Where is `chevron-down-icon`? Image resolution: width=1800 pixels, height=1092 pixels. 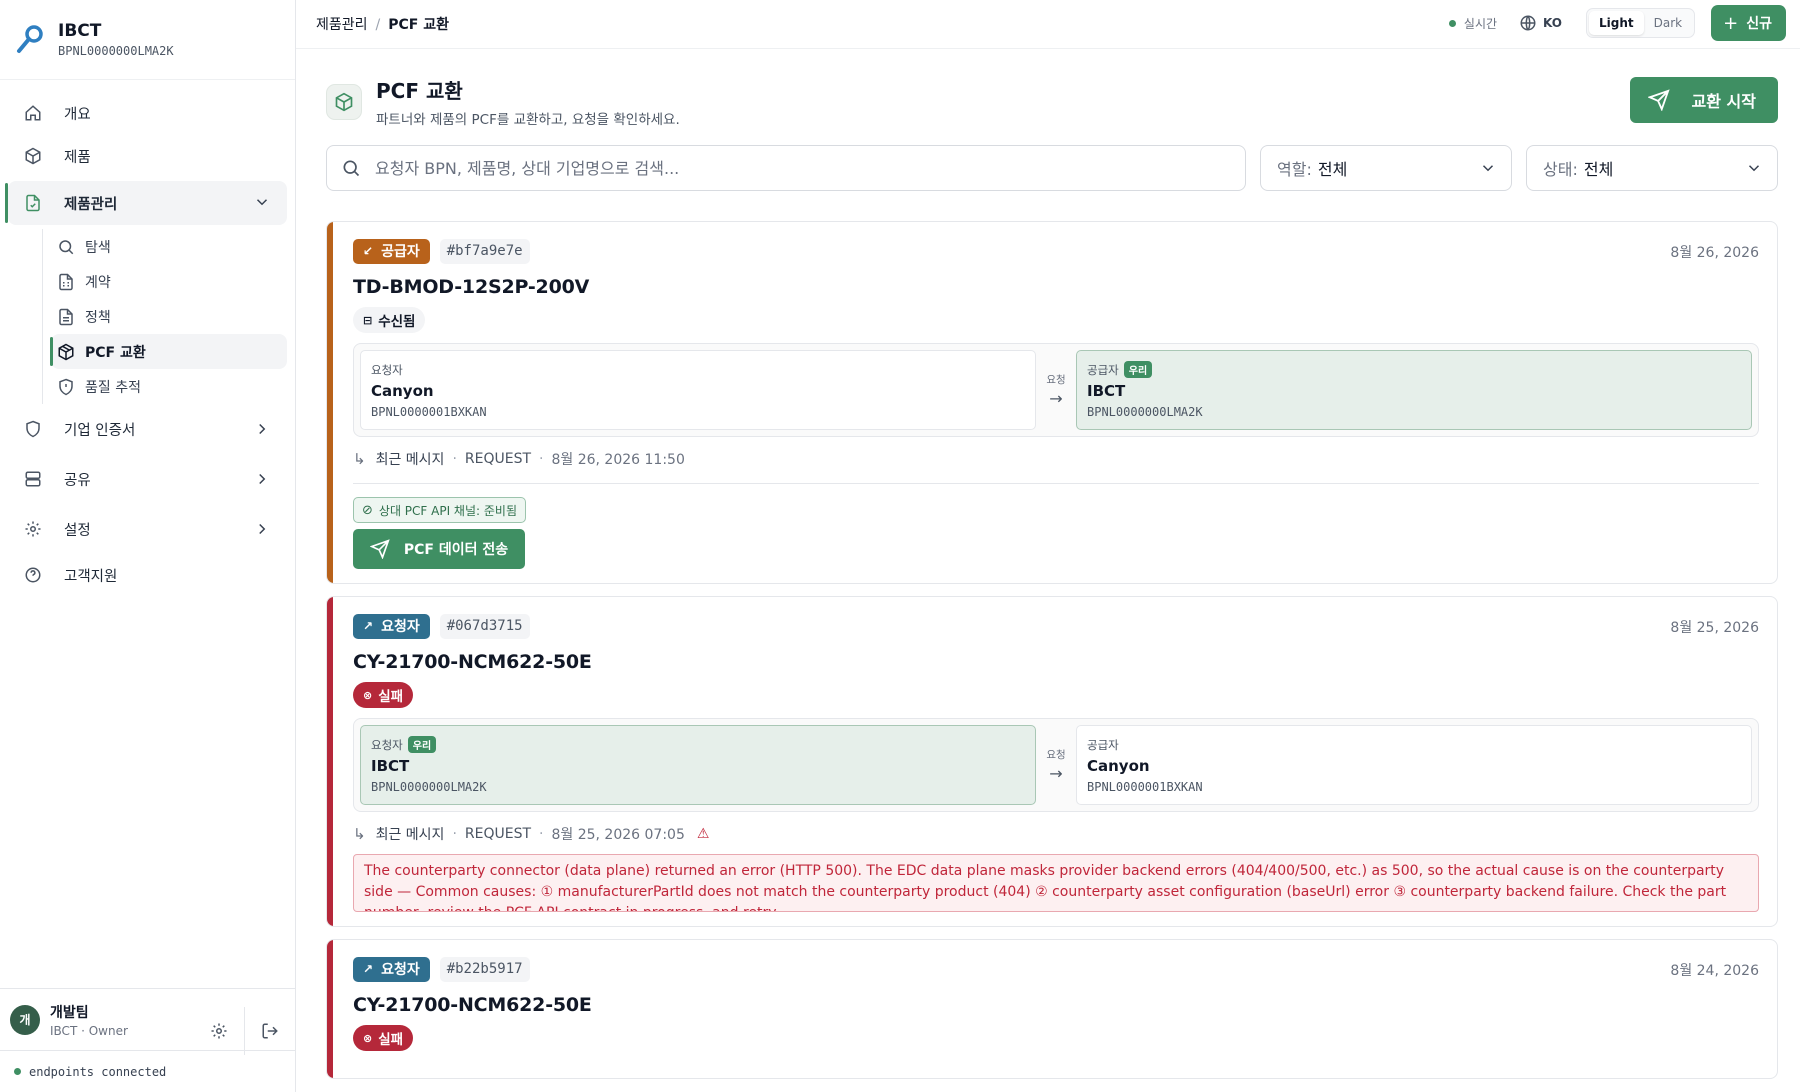
chevron-down-icon is located at coordinates (1488, 168).